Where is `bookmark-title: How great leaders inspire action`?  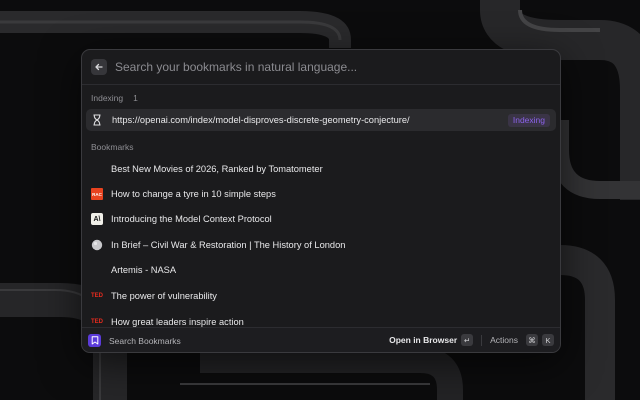
bookmark-title: How great leaders inspire action is located at coordinates (177, 322).